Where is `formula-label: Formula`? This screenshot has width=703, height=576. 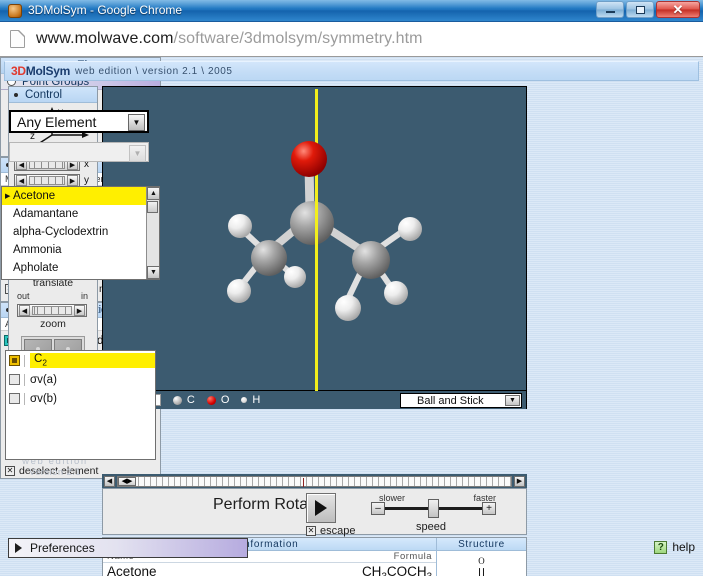 formula-label: Formula is located at coordinates (412, 556).